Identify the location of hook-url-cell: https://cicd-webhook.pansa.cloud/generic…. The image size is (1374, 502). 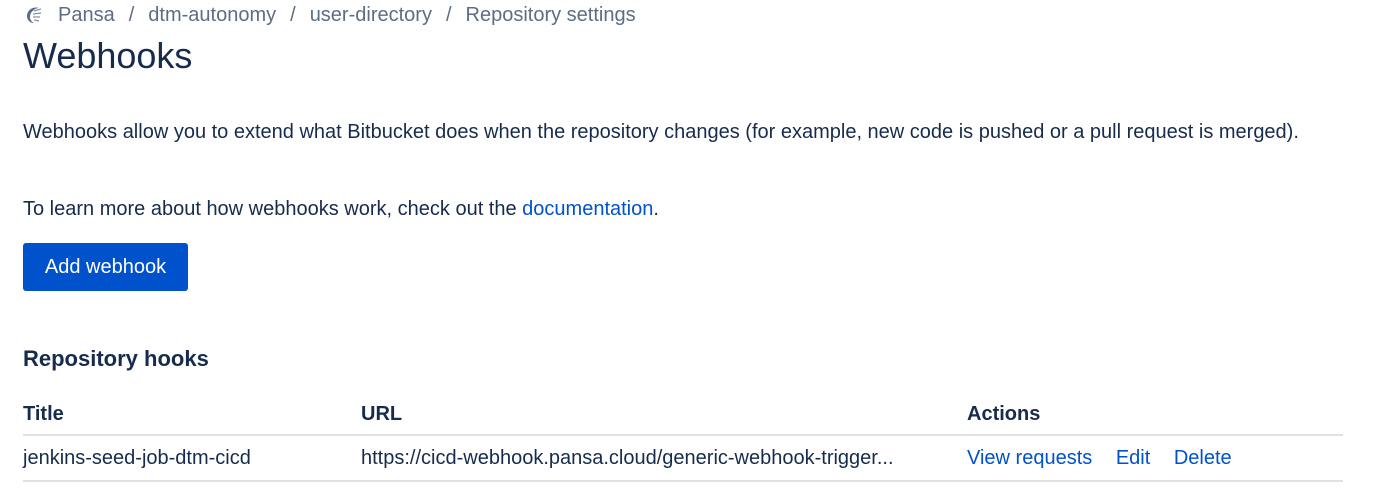
(664, 458).